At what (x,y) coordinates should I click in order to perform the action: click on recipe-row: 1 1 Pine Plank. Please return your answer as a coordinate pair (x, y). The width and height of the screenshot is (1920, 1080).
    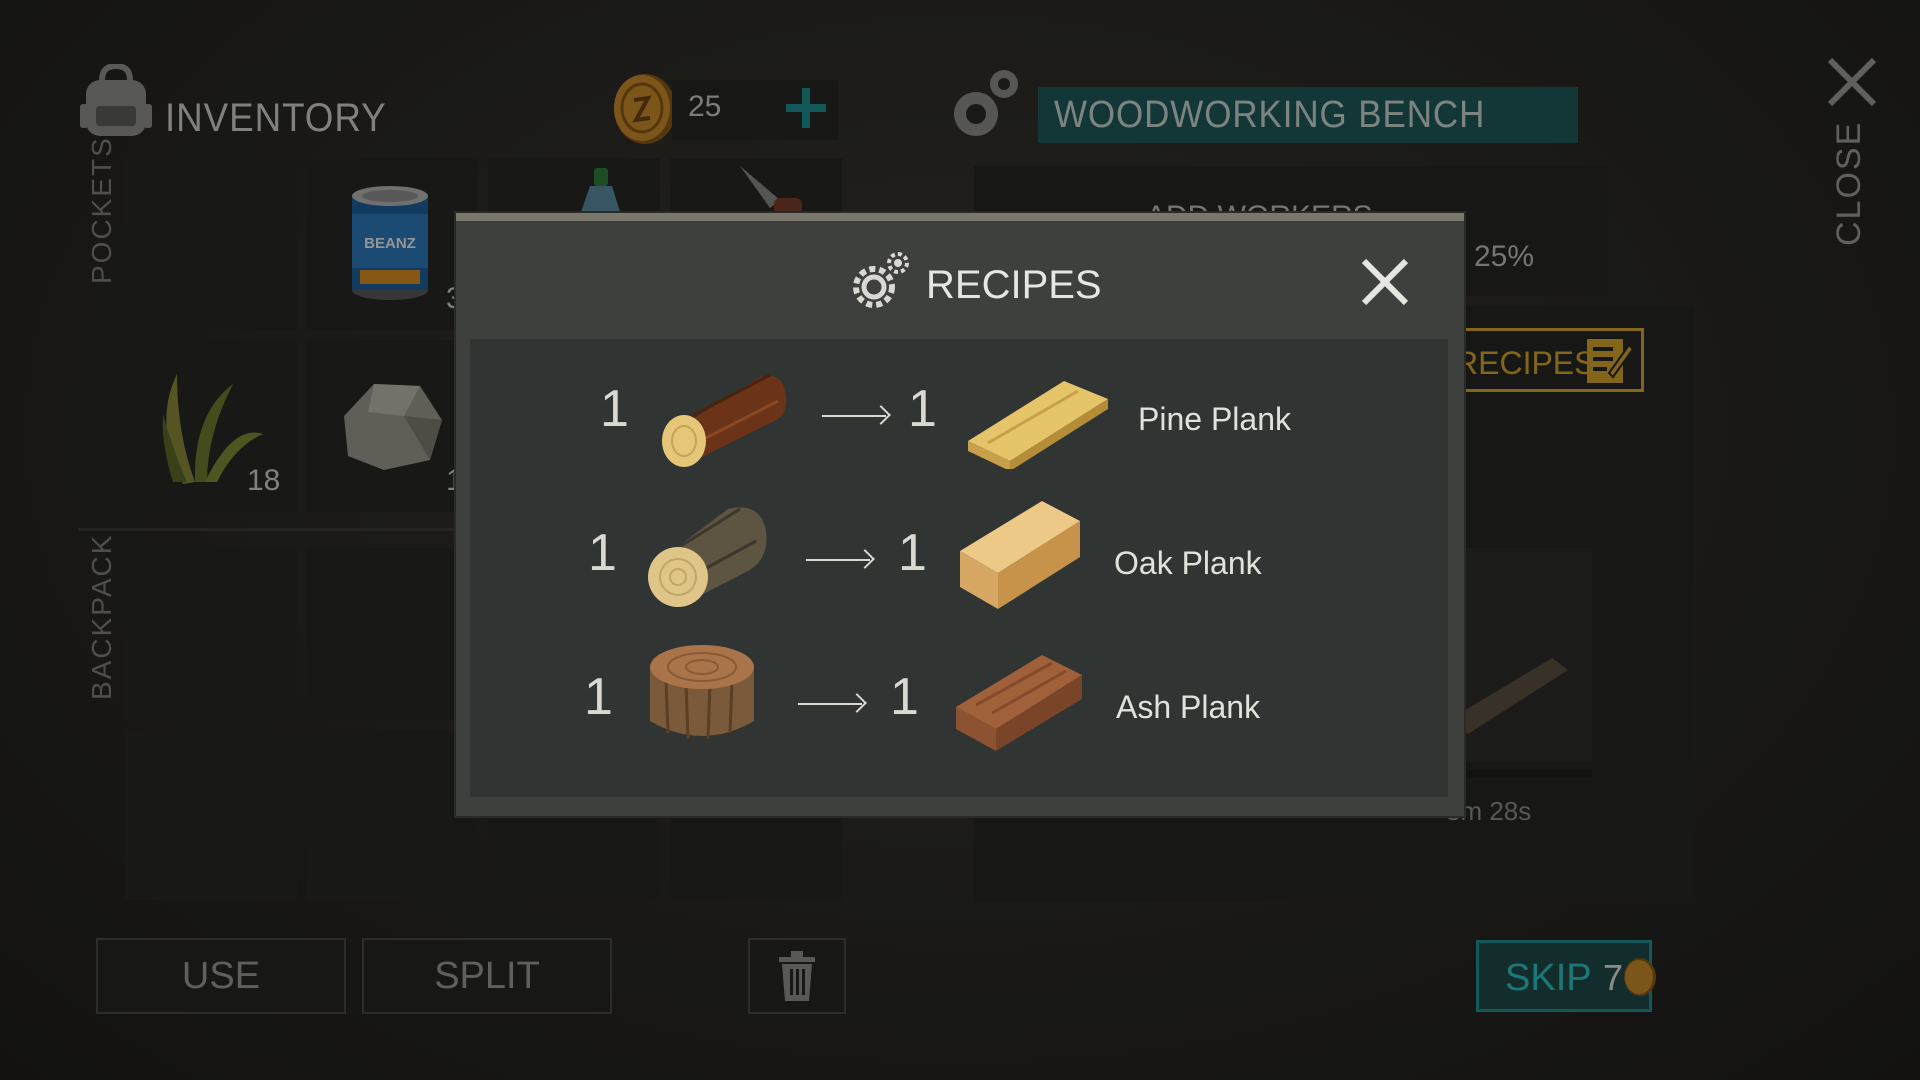
    Looking at the image, I should click on (920, 410).